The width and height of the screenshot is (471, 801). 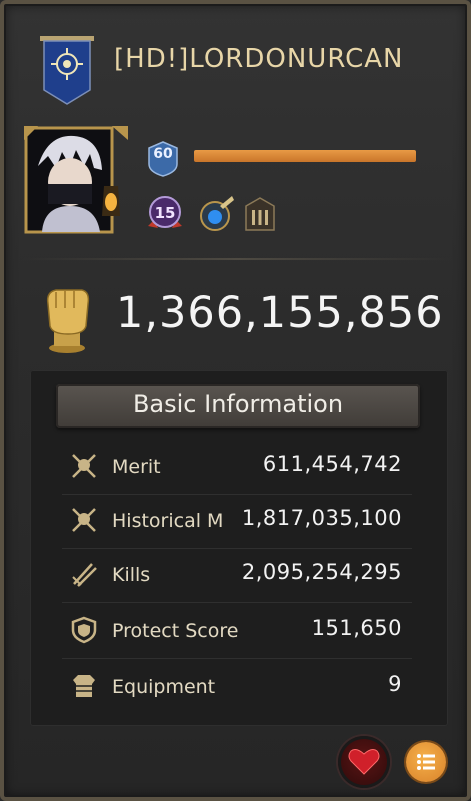 I want to click on armor-icon, so click(x=84, y=686).